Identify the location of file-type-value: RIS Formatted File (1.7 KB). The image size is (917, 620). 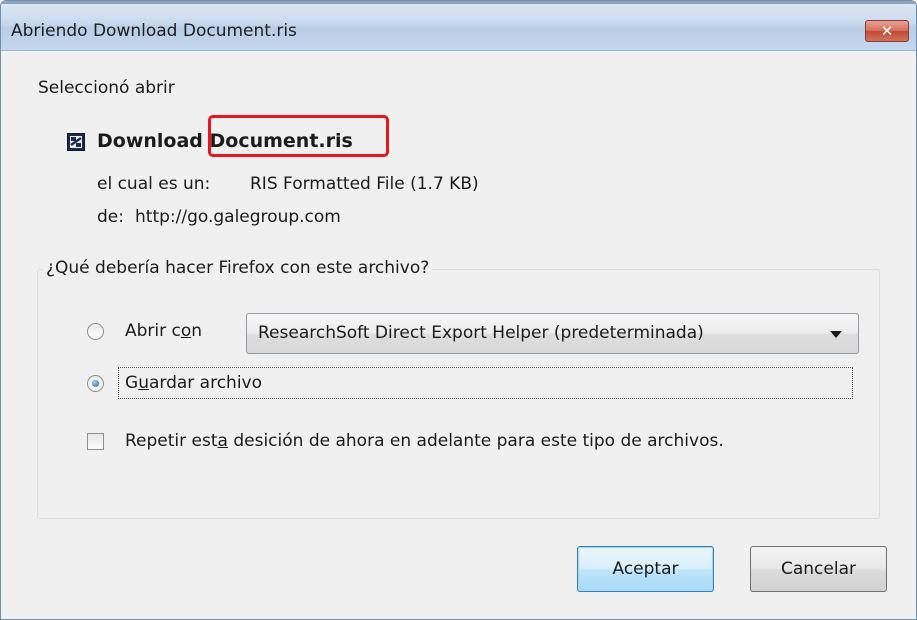
(364, 184).